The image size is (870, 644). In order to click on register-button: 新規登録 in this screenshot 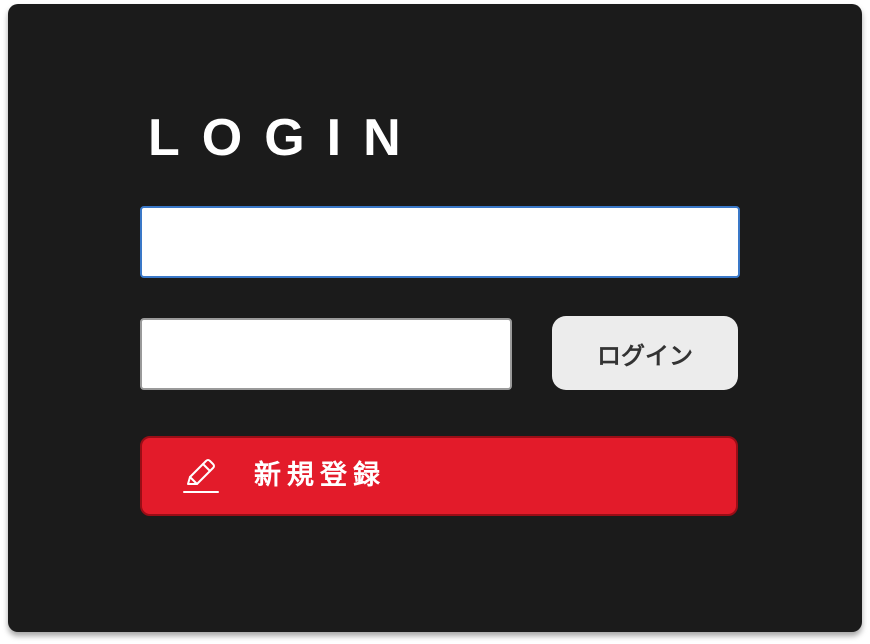, I will do `click(439, 476)`.